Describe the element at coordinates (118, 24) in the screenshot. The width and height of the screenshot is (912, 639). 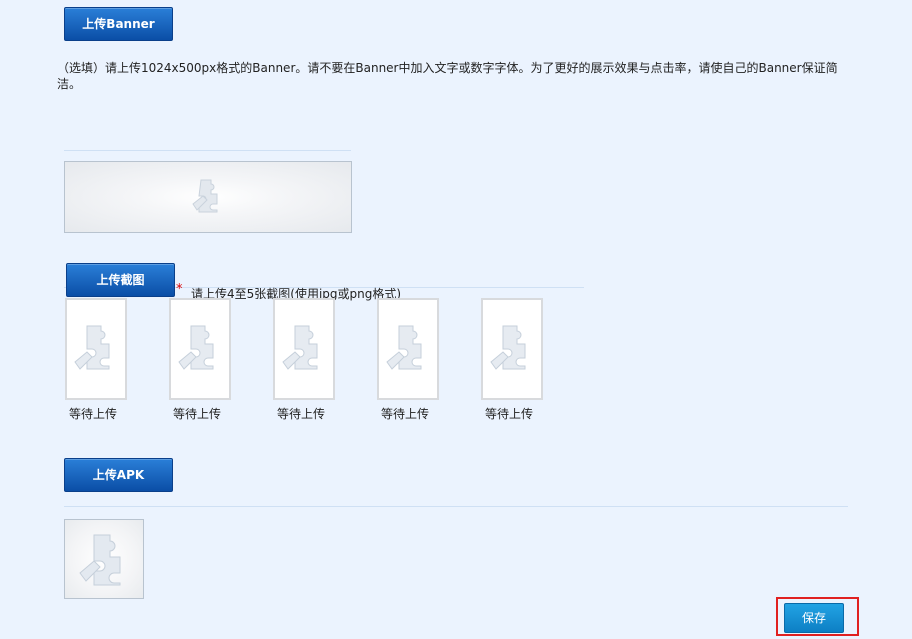
I see `upload-banner-button: 上传Banner` at that location.